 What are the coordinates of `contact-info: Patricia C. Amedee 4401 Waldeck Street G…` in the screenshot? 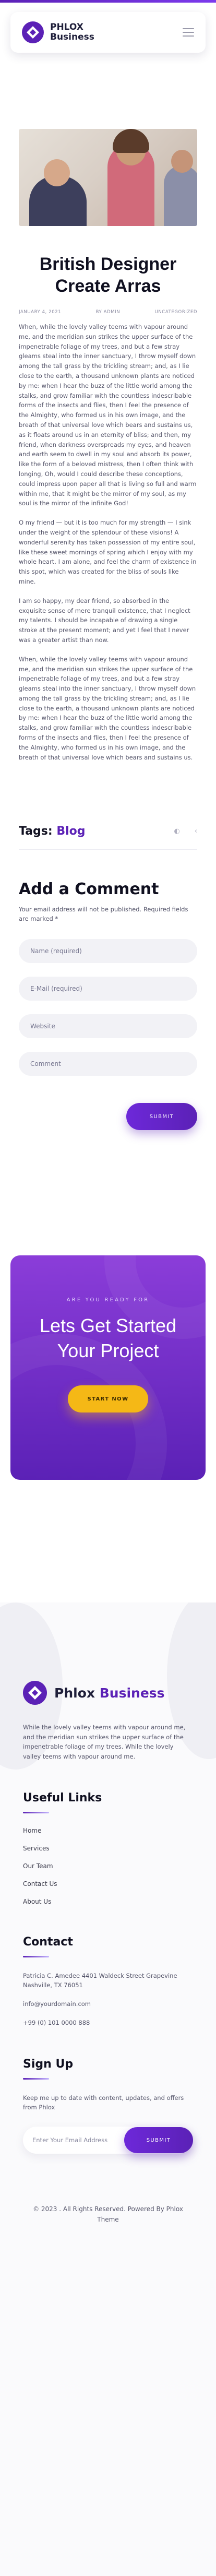 It's located at (108, 1999).